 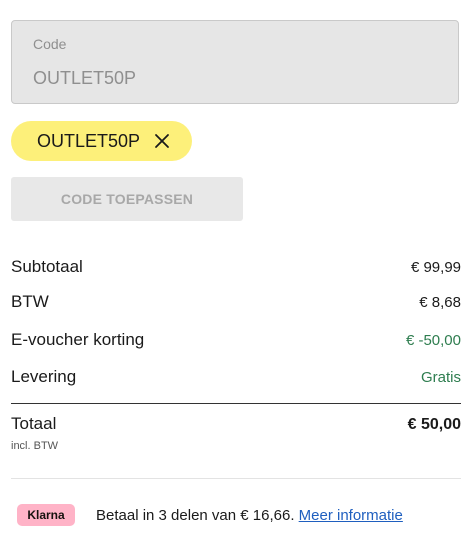 I want to click on total-divider, so click(x=236, y=403).